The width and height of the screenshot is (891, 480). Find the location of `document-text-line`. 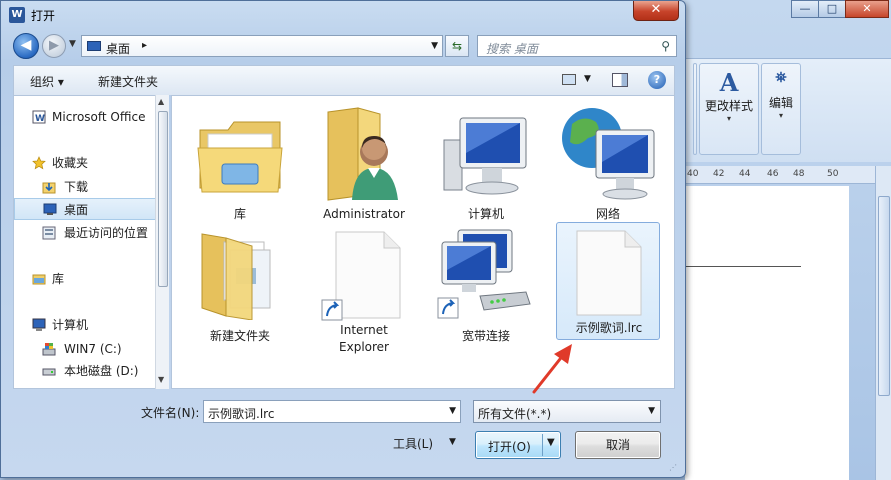

document-text-line is located at coordinates (743, 266).